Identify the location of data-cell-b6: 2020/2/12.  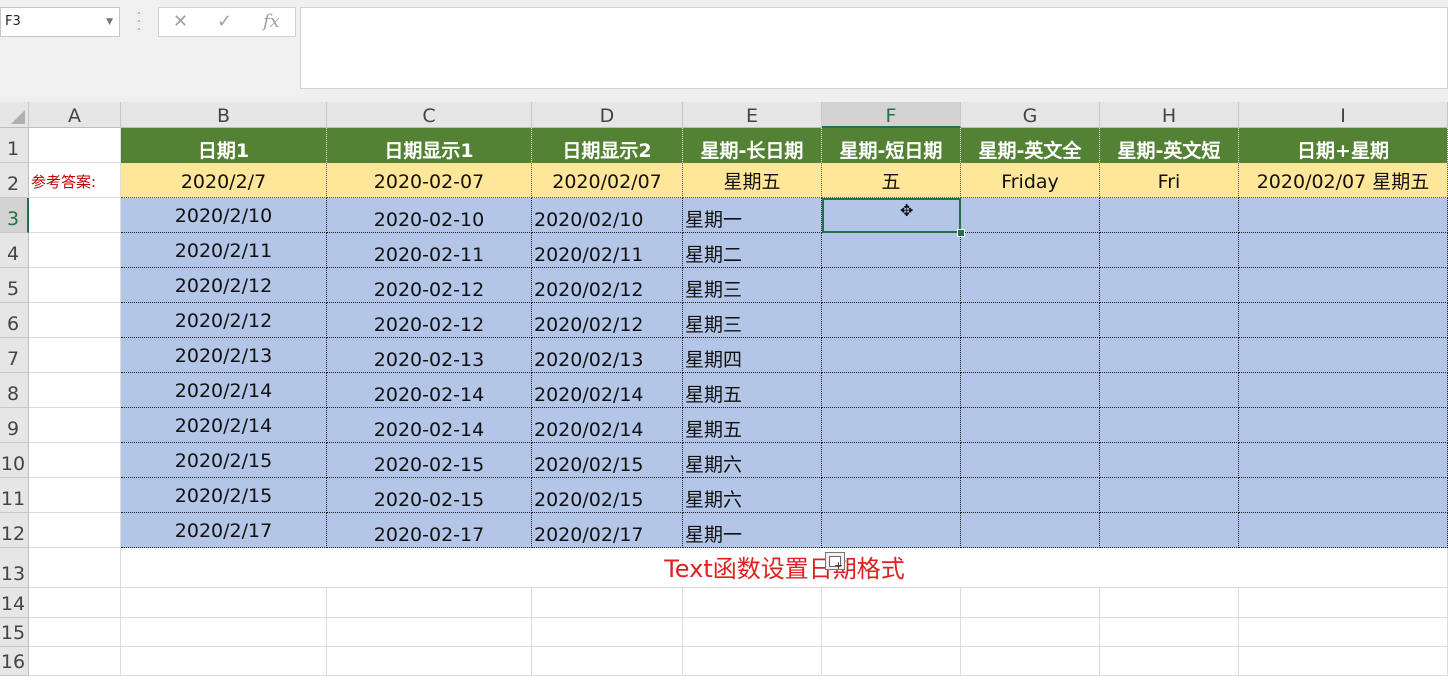
(224, 320).